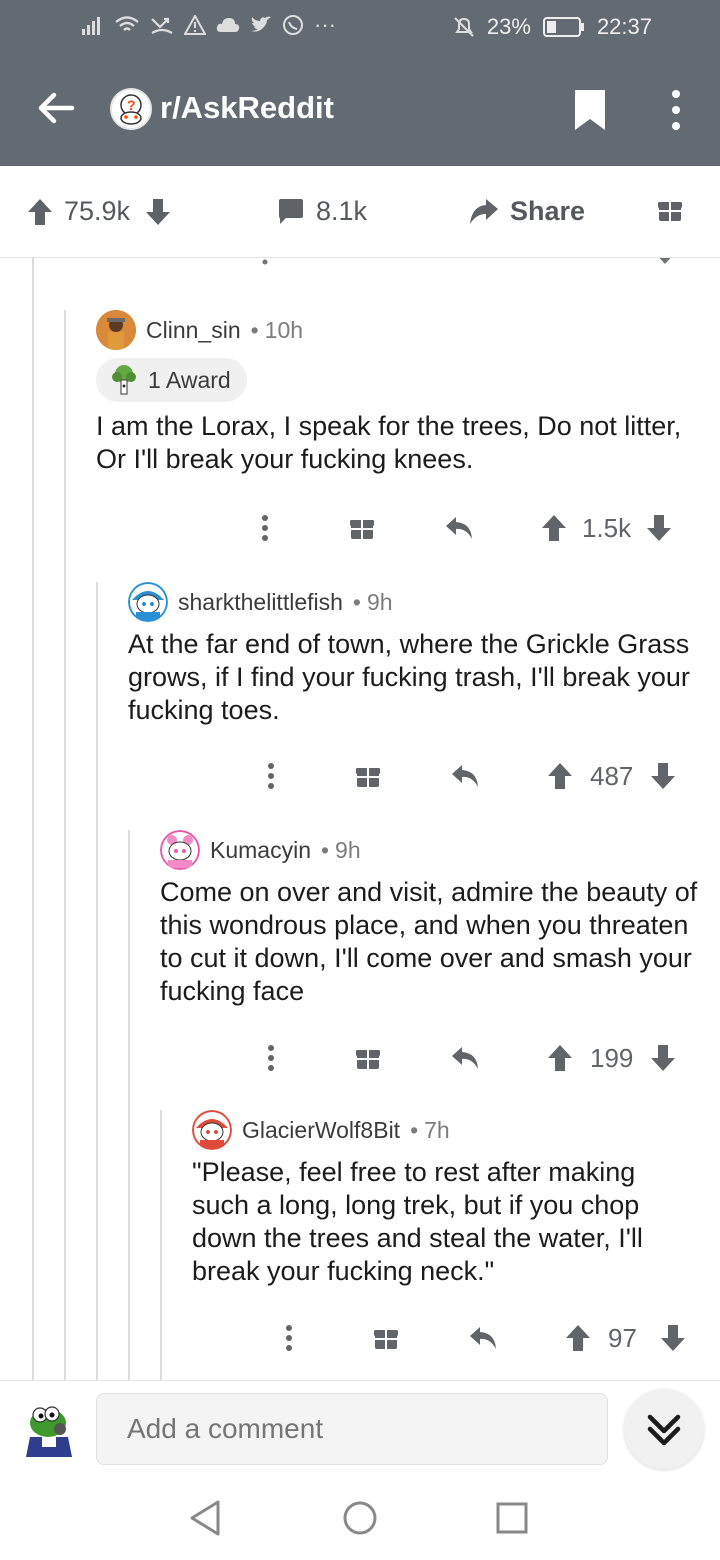  What do you see at coordinates (548, 211) in the screenshot?
I see `share-label: Share` at bounding box center [548, 211].